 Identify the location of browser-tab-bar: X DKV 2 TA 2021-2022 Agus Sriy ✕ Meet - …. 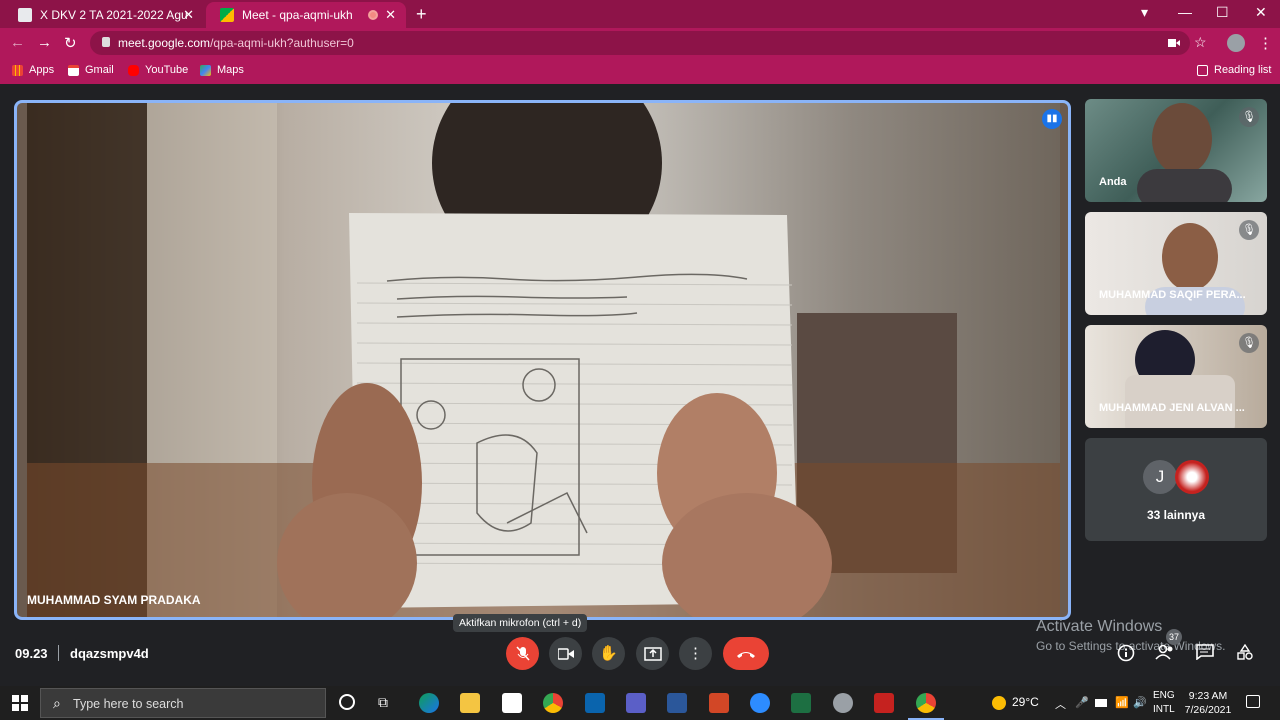
(640, 14).